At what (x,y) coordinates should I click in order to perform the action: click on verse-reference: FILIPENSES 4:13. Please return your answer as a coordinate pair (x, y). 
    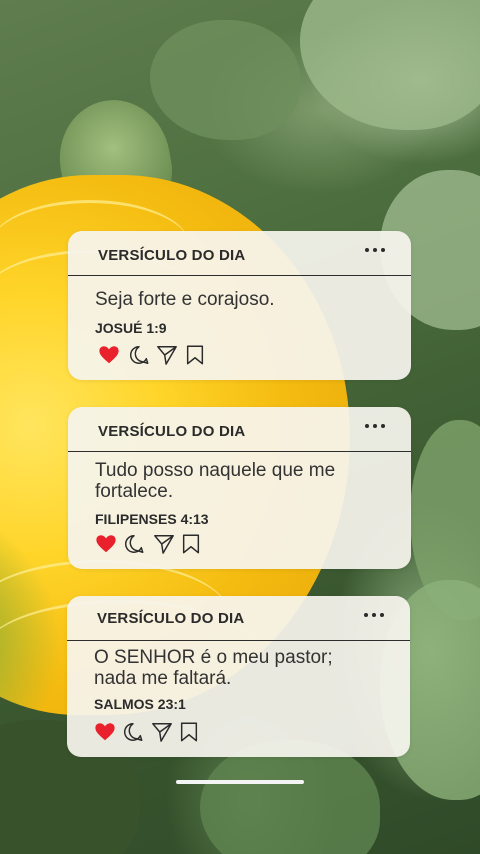
    Looking at the image, I should click on (152, 519).